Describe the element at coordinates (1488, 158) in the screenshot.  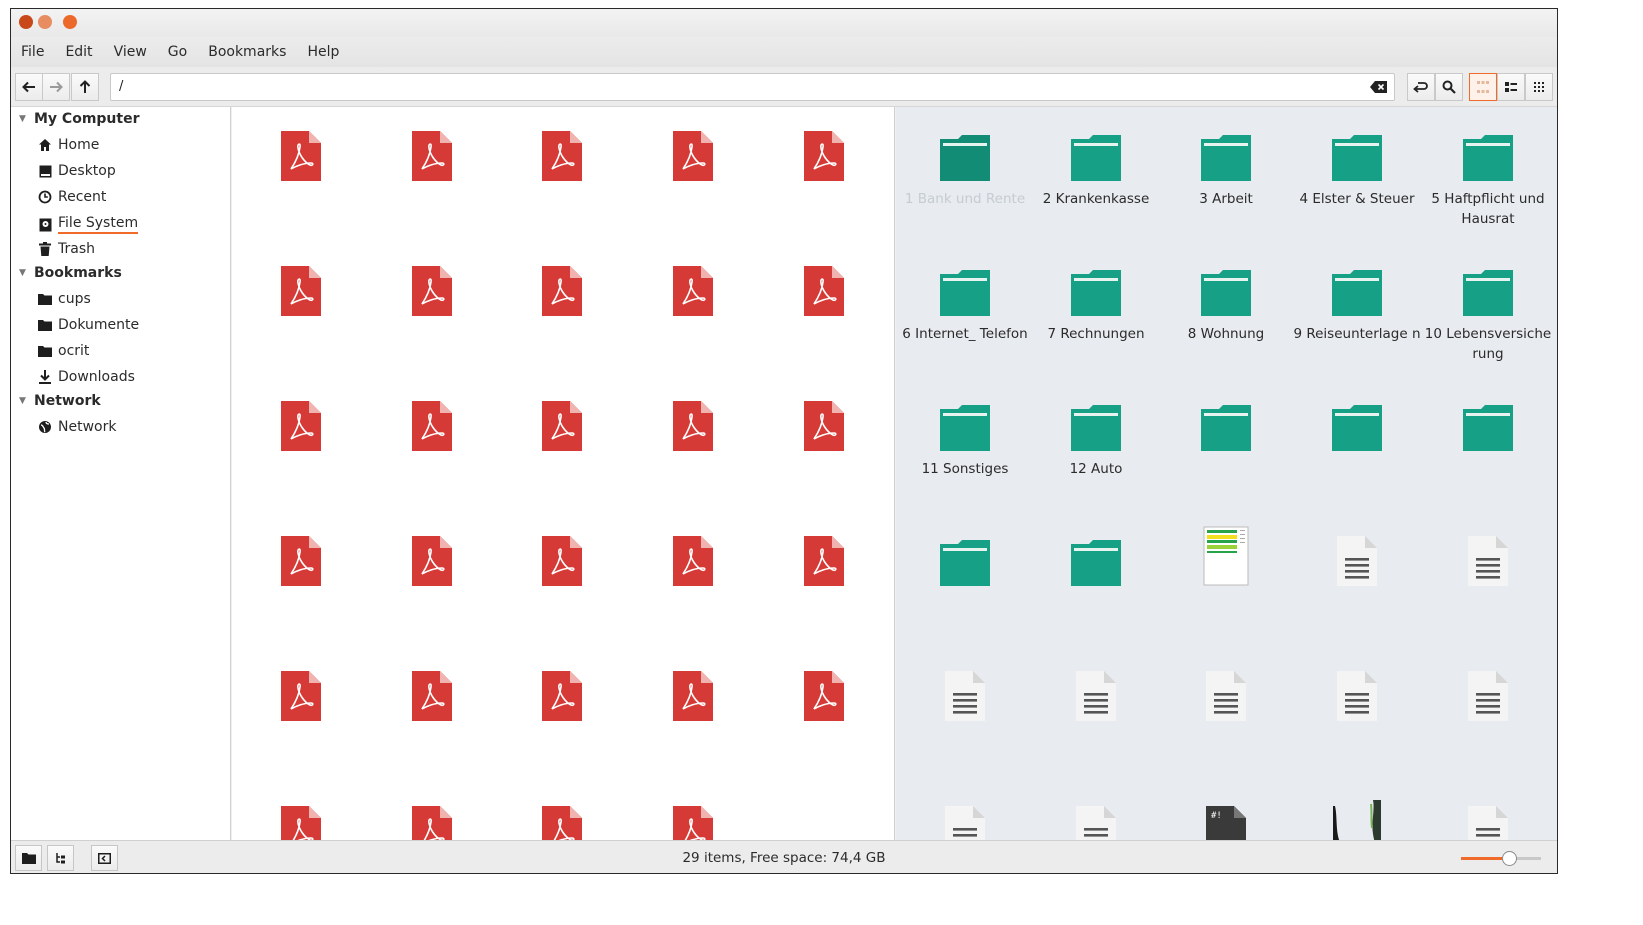
I see `folder-icon` at that location.